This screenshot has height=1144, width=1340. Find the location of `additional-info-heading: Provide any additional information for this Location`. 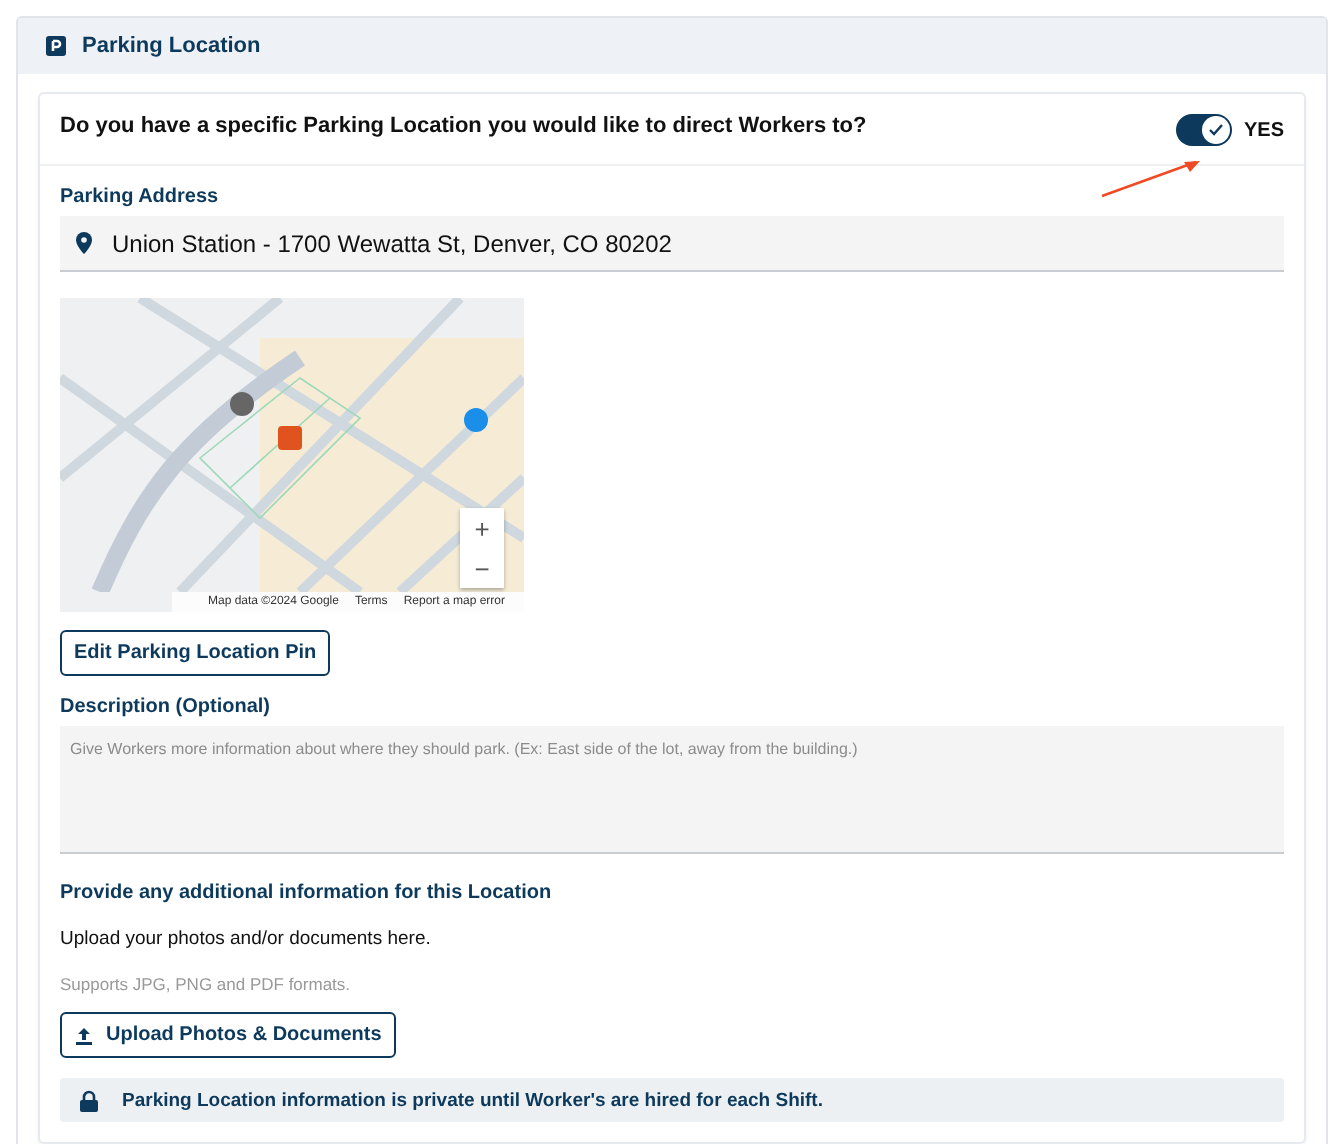

additional-info-heading: Provide any additional information for this Location is located at coordinates (306, 893).